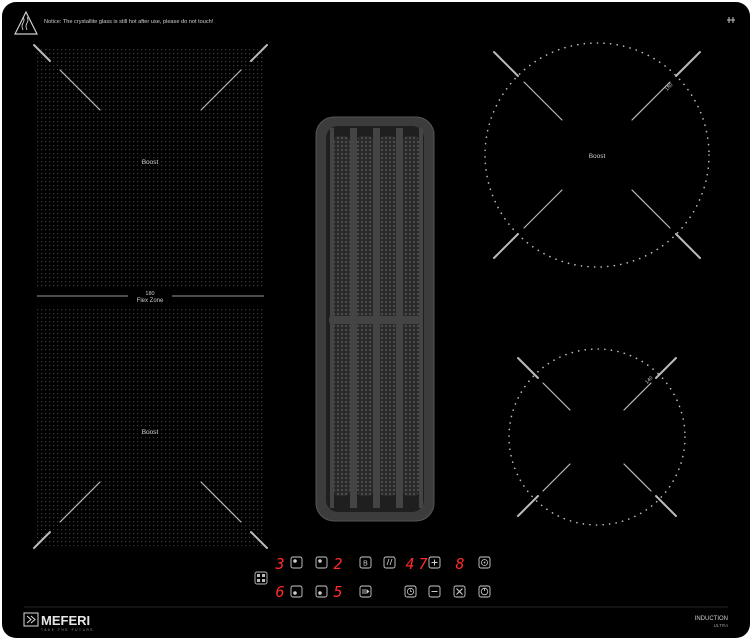 This screenshot has height=640, width=752. What do you see at coordinates (409, 564) in the screenshot?
I see `fan-level-display: 4` at bounding box center [409, 564].